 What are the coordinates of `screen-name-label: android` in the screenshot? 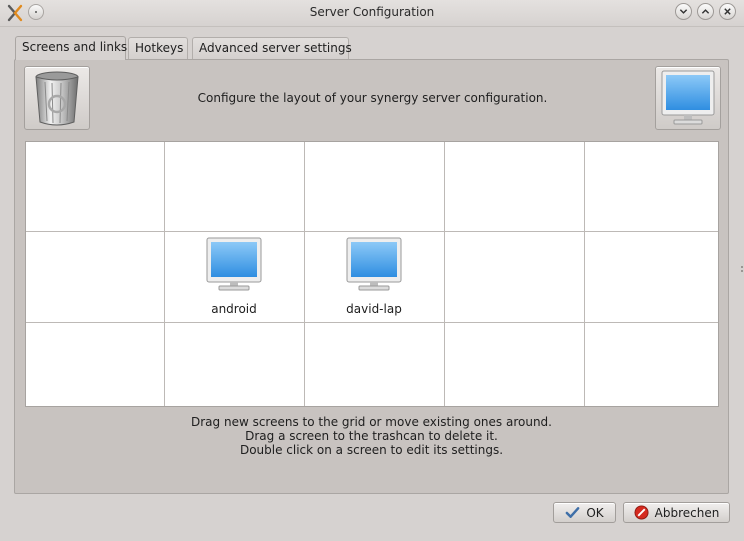 It's located at (234, 309).